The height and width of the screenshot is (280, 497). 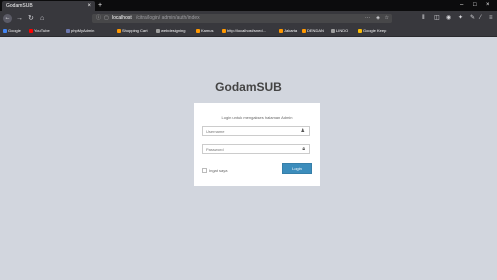 I want to click on bookmark-label: Jakarta, so click(x=291, y=30).